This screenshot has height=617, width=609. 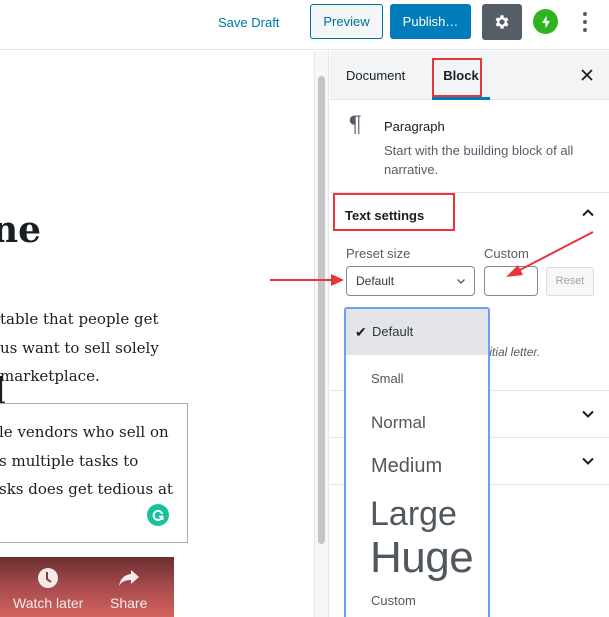 What do you see at coordinates (588, 213) in the screenshot?
I see `chevron-up-icon` at bounding box center [588, 213].